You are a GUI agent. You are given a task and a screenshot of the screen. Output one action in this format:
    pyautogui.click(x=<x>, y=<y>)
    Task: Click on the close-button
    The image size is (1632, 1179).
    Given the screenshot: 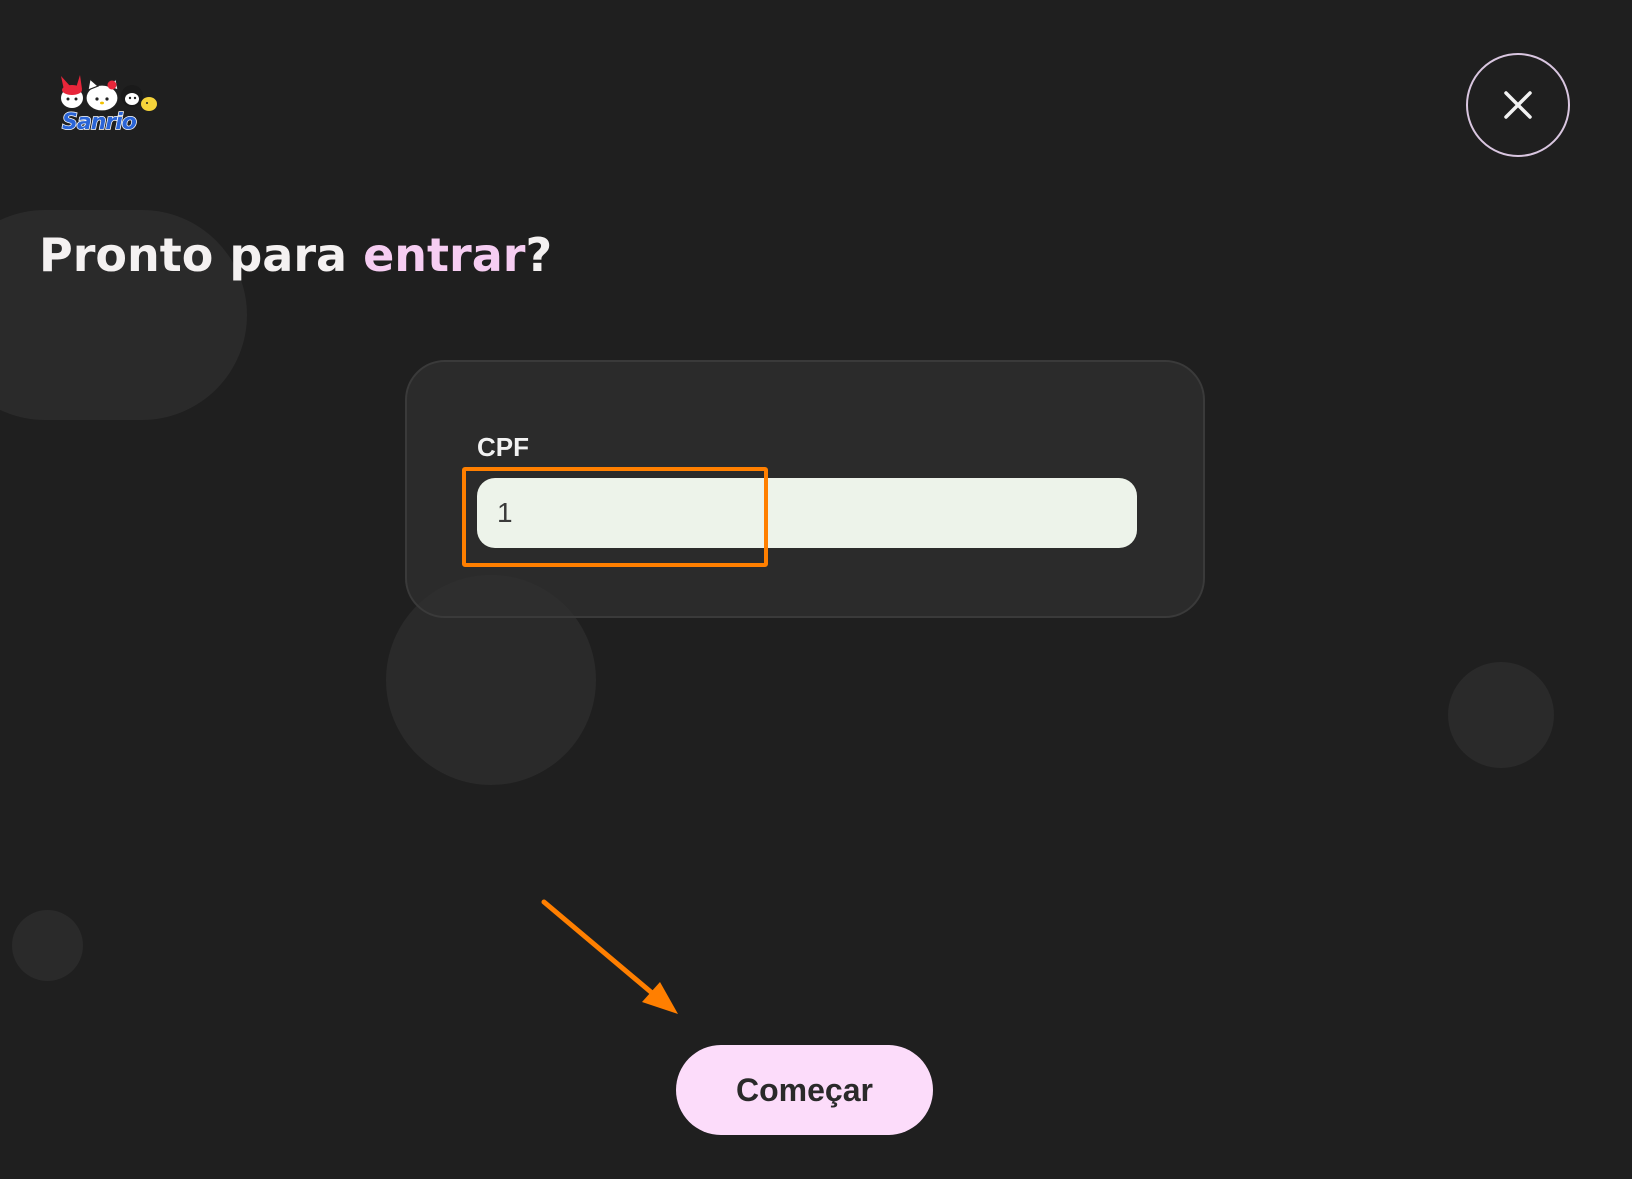 What is the action you would take?
    pyautogui.click(x=1518, y=105)
    